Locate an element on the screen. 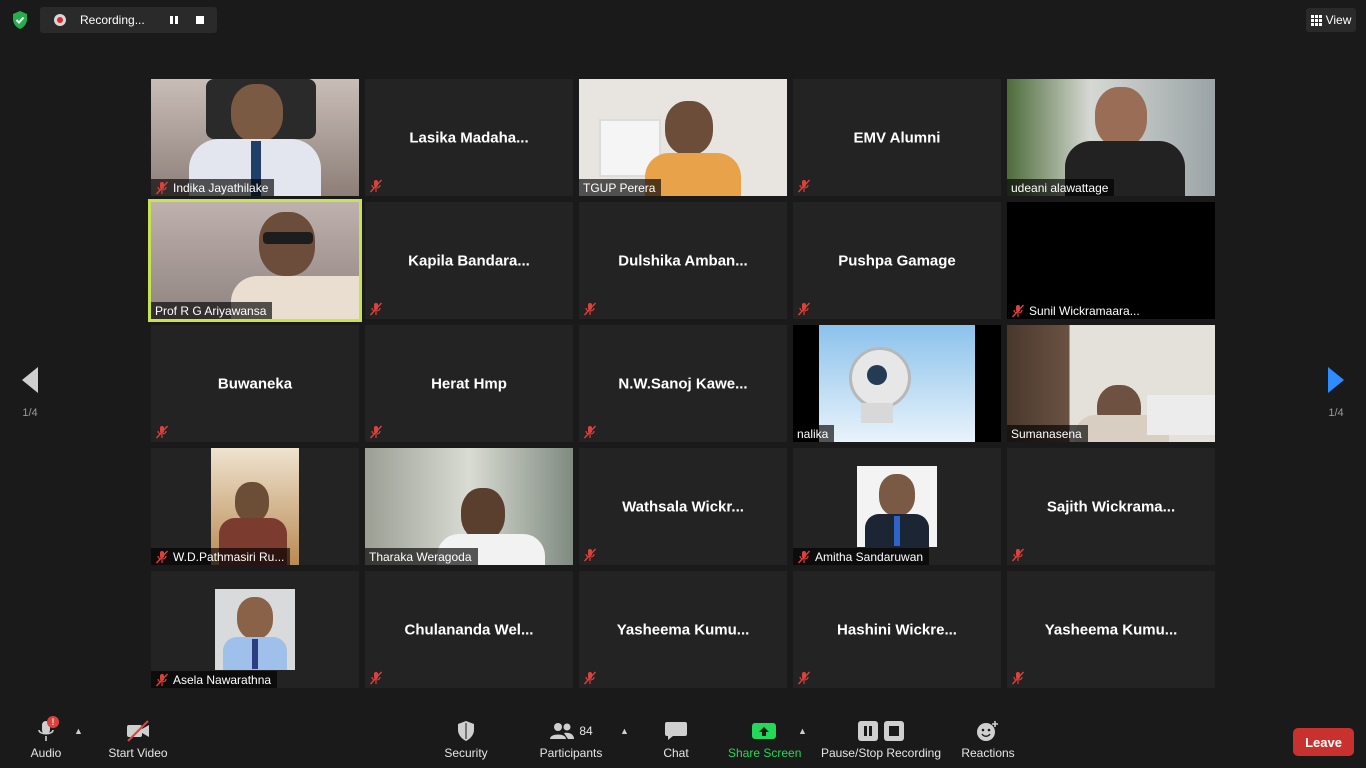 Image resolution: width=1366 pixels, height=768 pixels. participant-name: Herat Hmp is located at coordinates (469, 383).